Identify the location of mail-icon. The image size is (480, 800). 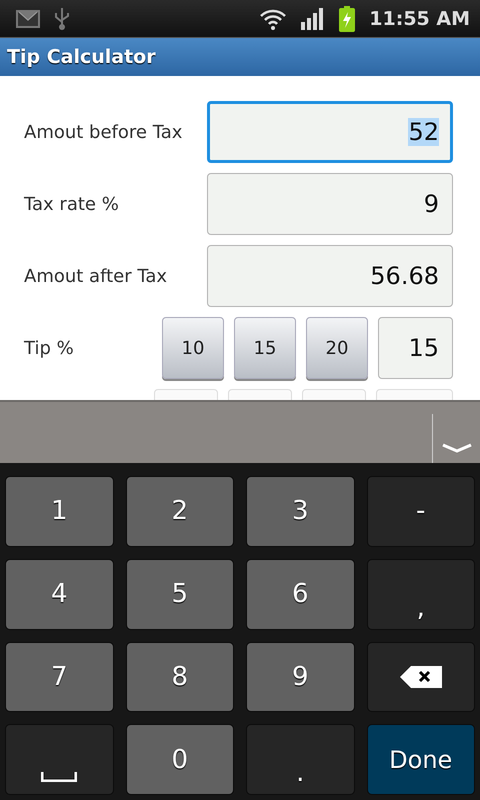
(28, 19).